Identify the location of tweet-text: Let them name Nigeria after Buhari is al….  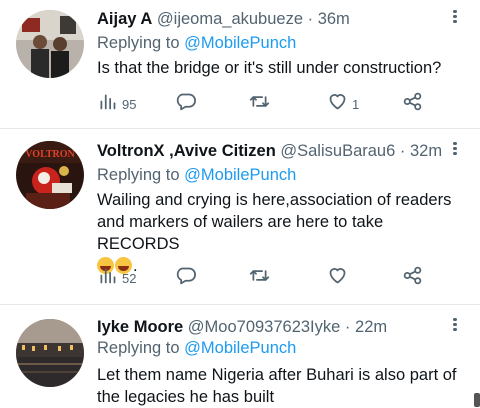
(277, 386).